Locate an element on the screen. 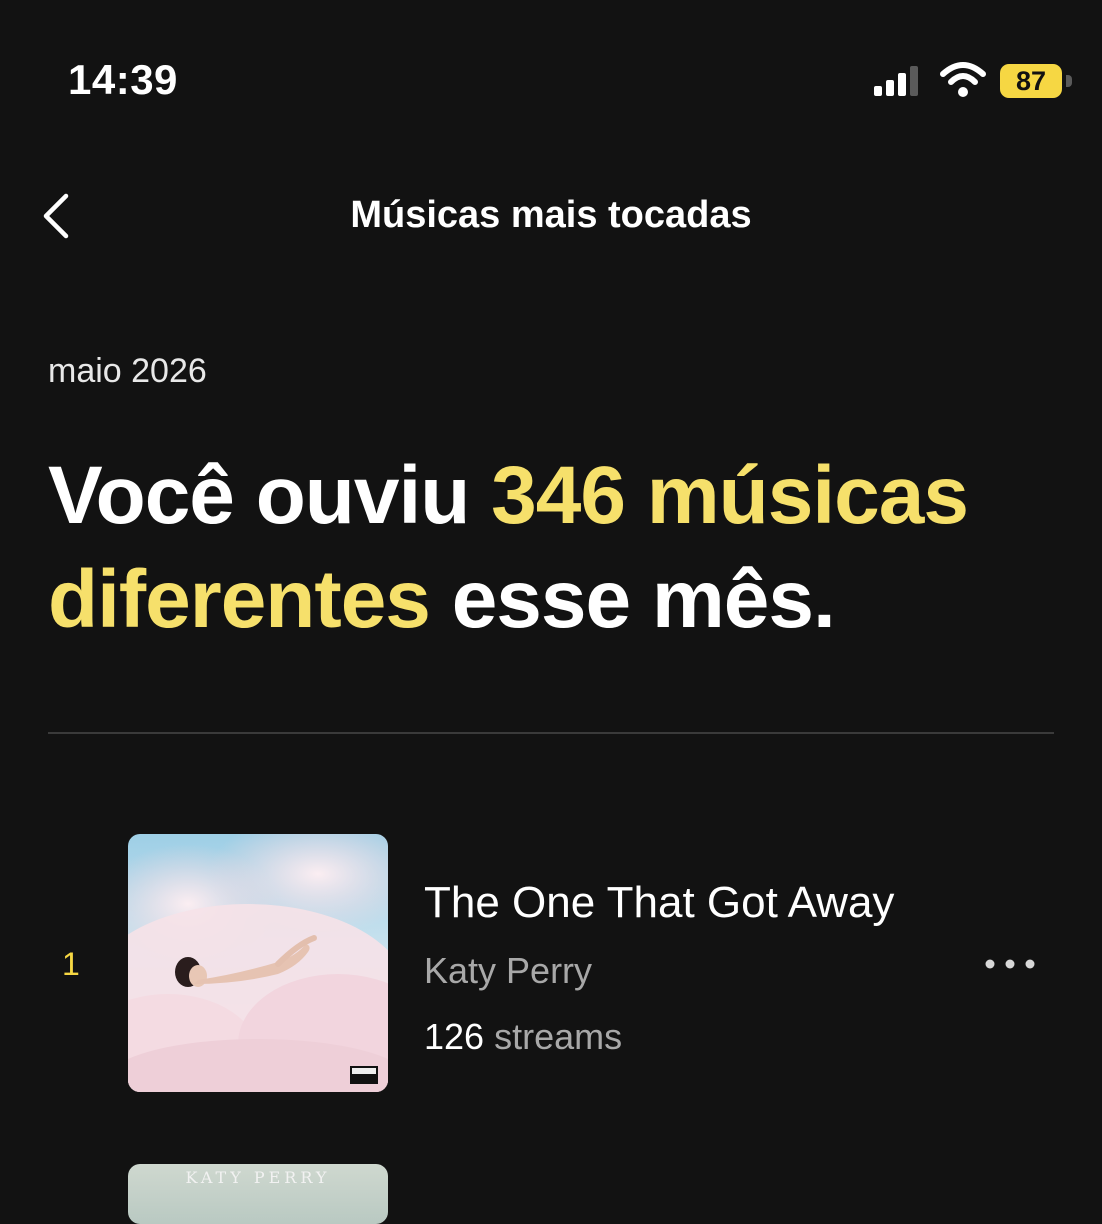 The image size is (1102, 1224). period-label: maio 2026 is located at coordinates (127, 371).